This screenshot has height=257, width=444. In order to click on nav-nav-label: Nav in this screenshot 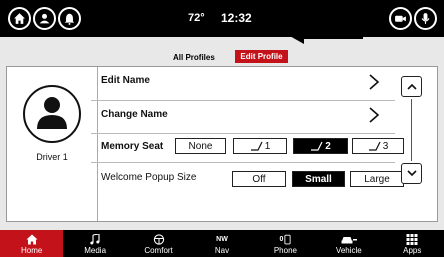, I will do `click(222, 250)`.